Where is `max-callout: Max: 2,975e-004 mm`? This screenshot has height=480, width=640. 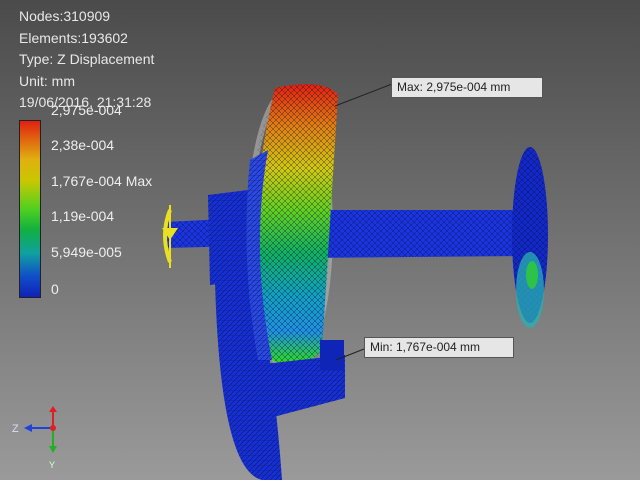
max-callout: Max: 2,975e-004 mm is located at coordinates (467, 87).